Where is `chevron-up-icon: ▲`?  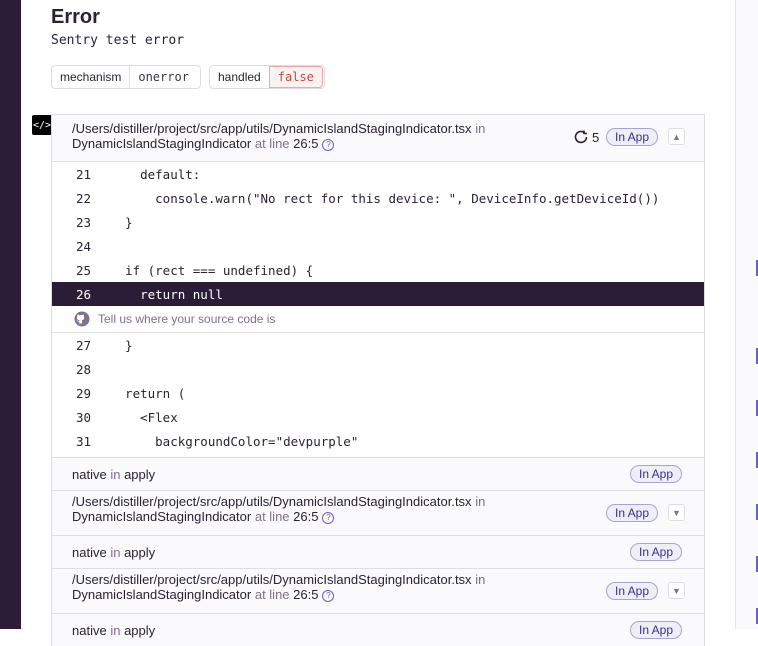 chevron-up-icon: ▲ is located at coordinates (676, 136).